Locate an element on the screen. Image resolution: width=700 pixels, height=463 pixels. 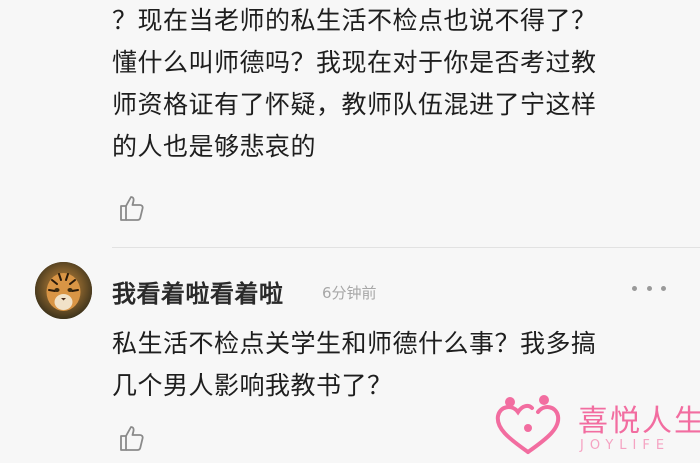
watermark-name: 喜悦人生 is located at coordinates (639, 421).